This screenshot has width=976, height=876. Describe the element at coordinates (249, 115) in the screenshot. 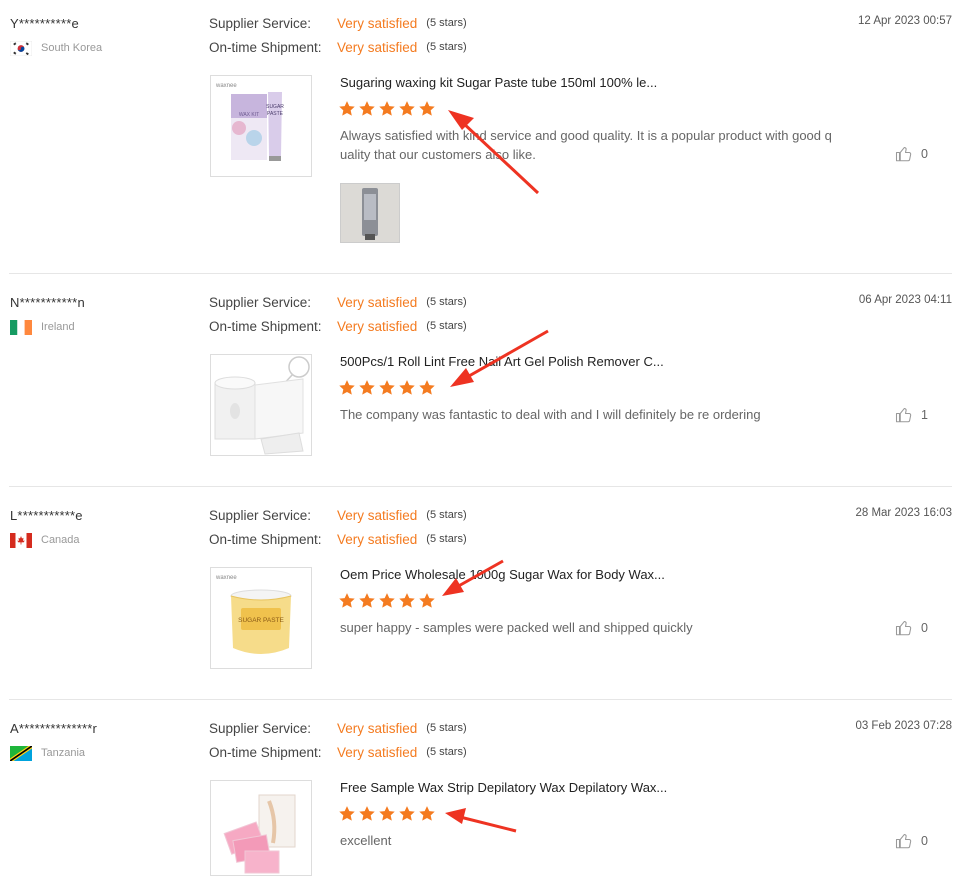

I see `thumb-box-text: WAX KIT` at that location.